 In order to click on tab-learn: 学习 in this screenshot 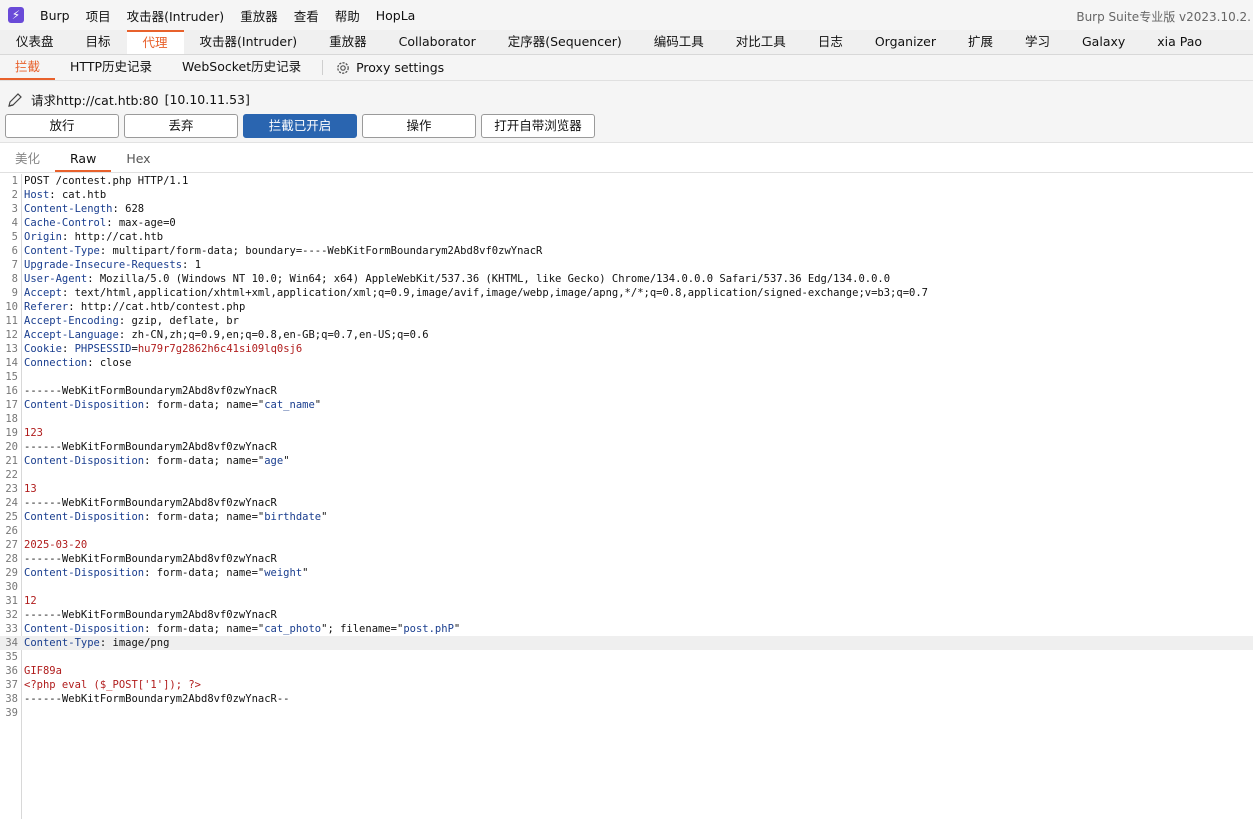, I will do `click(1037, 42)`.